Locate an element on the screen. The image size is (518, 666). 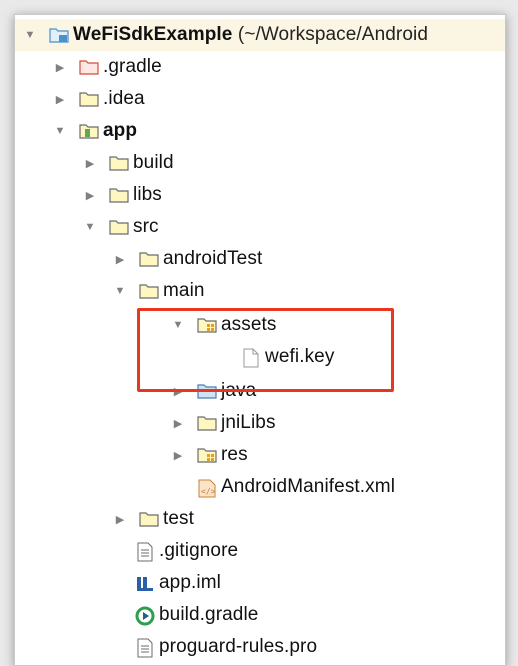
tree-label: androidTest is located at coordinates (213, 258).